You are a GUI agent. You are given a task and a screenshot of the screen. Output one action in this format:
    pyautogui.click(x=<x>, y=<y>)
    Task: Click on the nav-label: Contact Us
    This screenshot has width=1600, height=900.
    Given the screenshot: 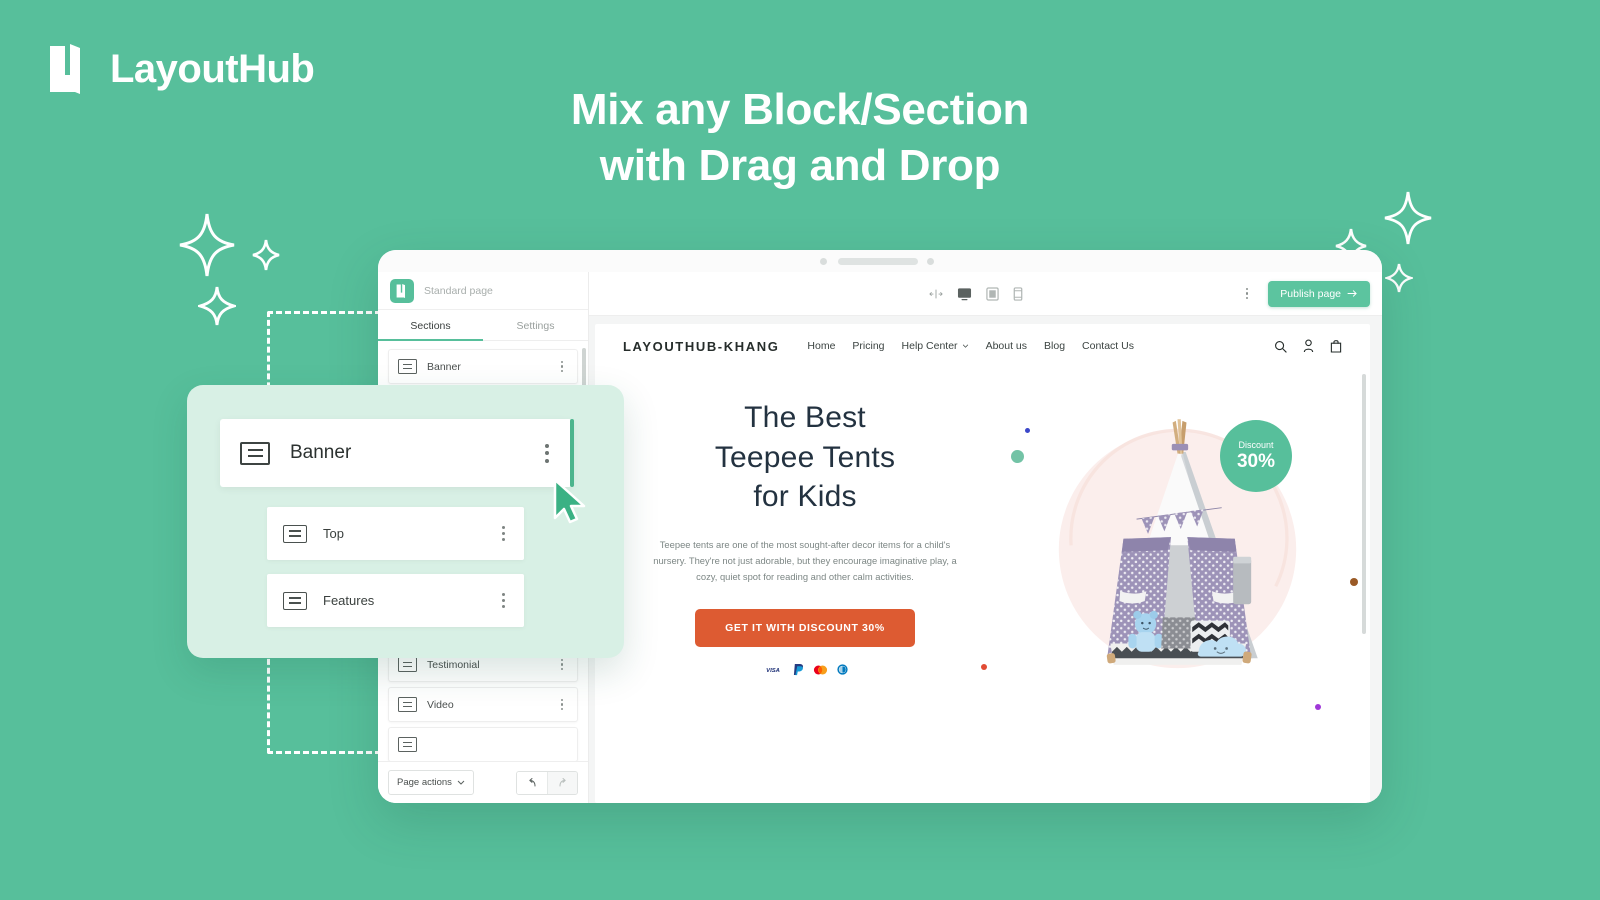 What is the action you would take?
    pyautogui.click(x=1108, y=346)
    